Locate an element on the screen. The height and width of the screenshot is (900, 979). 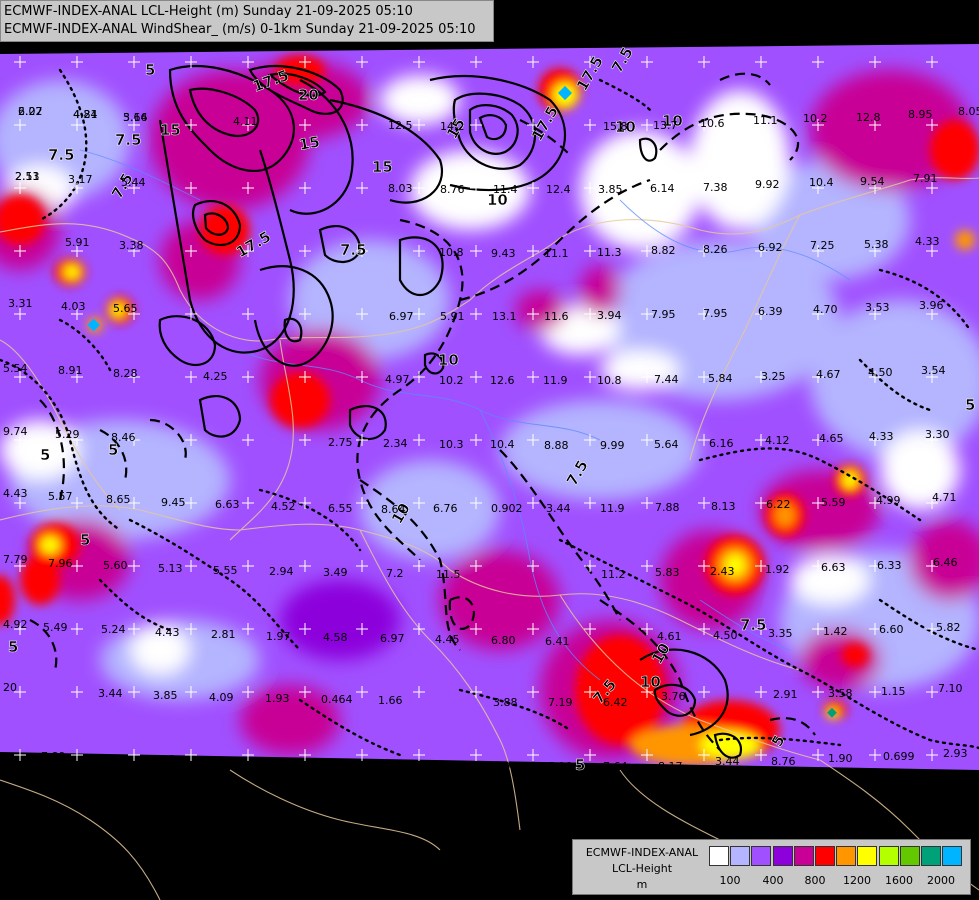
station-value: 3.48 is located at coordinates (333, 764).